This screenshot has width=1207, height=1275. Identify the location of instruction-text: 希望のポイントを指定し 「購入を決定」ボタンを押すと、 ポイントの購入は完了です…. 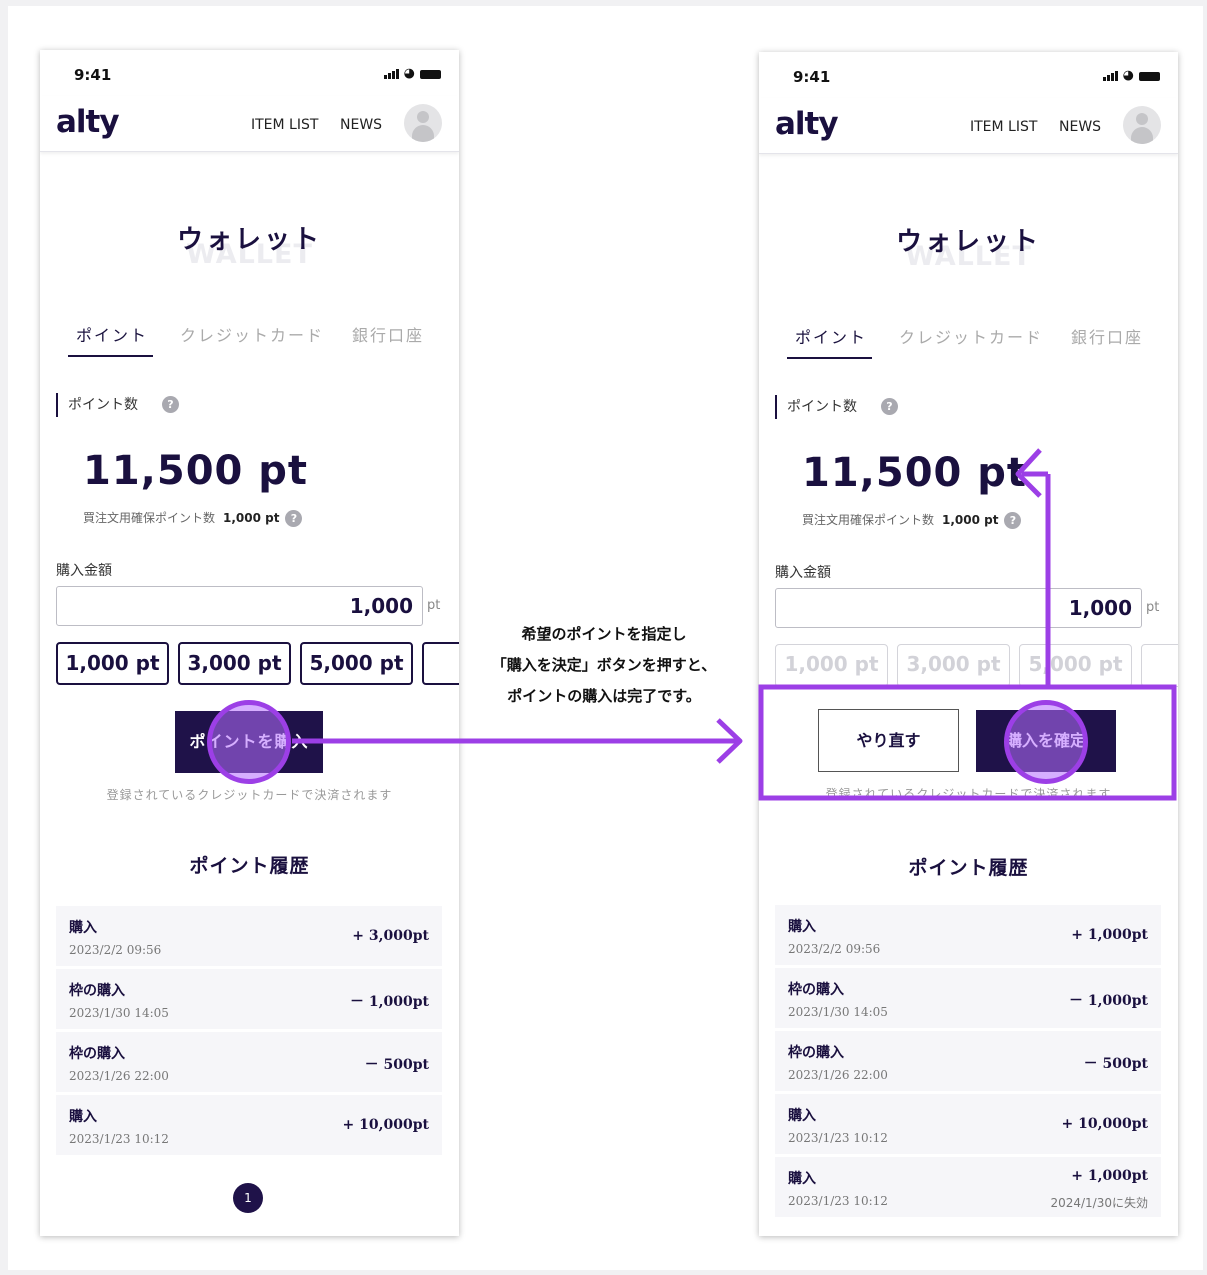
(604, 665).